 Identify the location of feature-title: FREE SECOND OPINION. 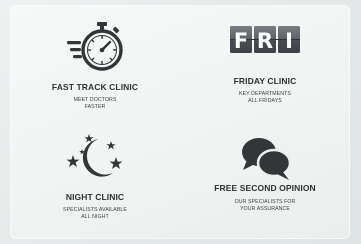
(265, 188).